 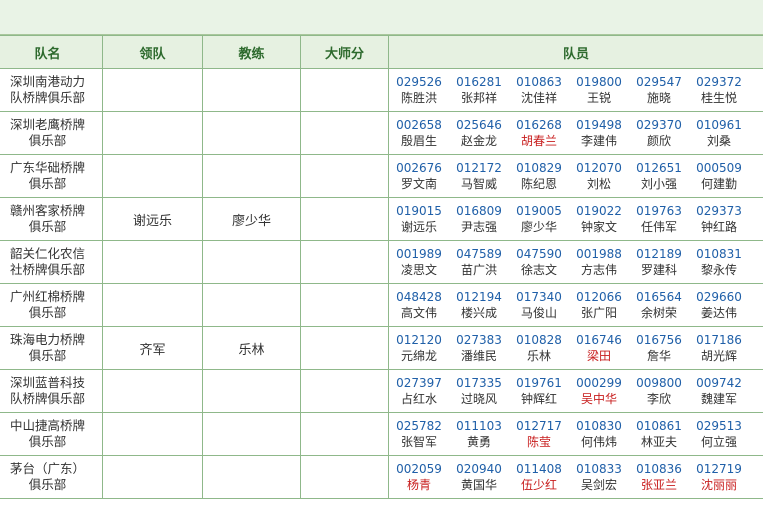 I want to click on member-name: 凌思文, so click(x=418, y=270).